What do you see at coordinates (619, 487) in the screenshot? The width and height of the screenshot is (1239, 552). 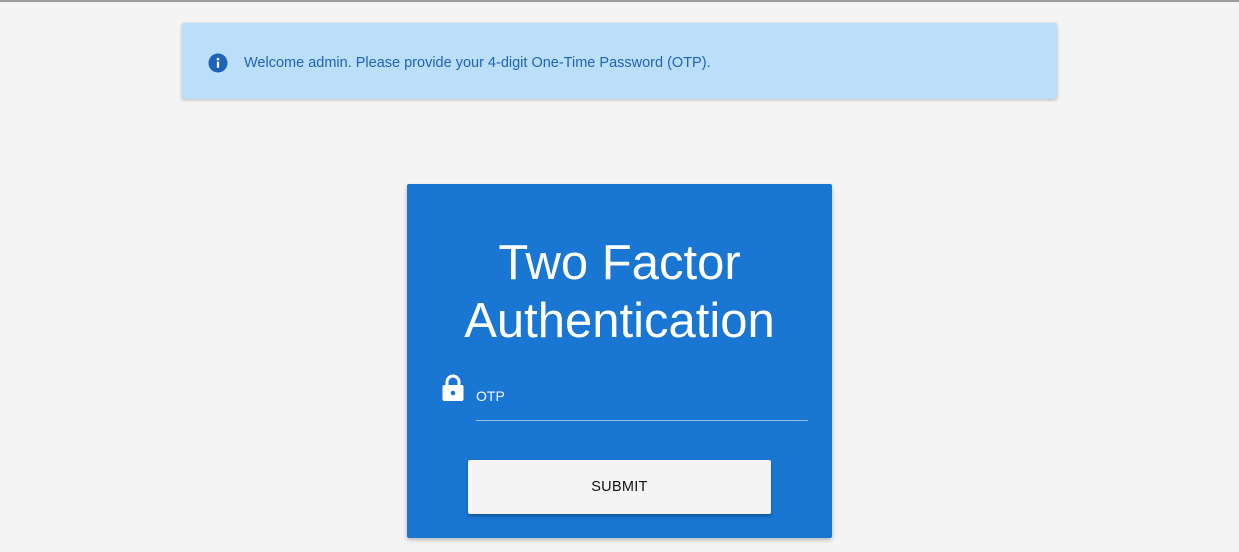 I see `submit-button: SUBMIT` at bounding box center [619, 487].